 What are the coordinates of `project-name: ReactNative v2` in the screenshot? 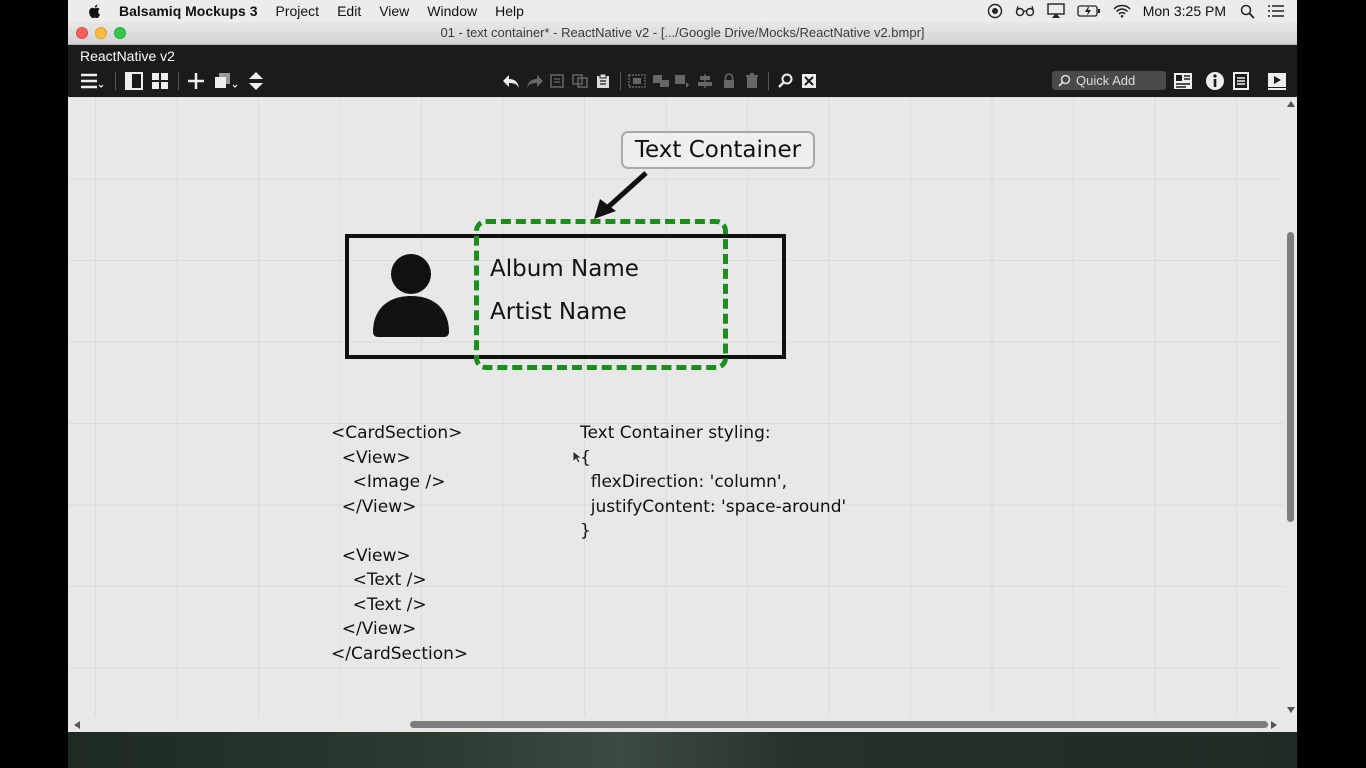 It's located at (127, 56).